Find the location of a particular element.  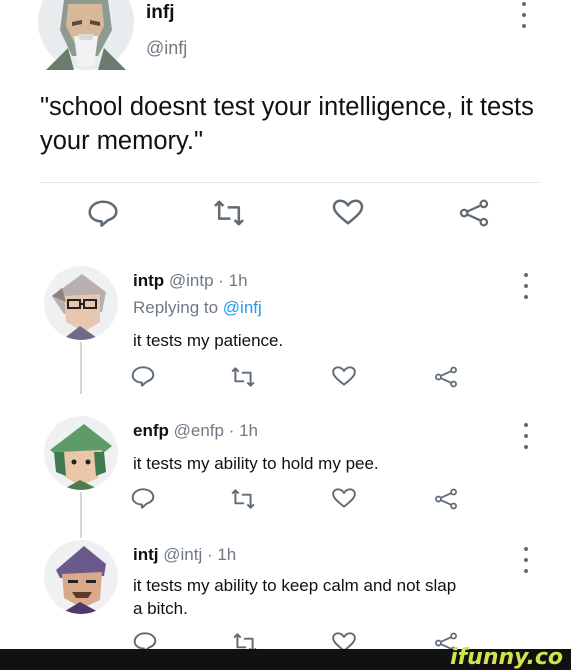

replying-to-handle: @infj is located at coordinates (242, 307).